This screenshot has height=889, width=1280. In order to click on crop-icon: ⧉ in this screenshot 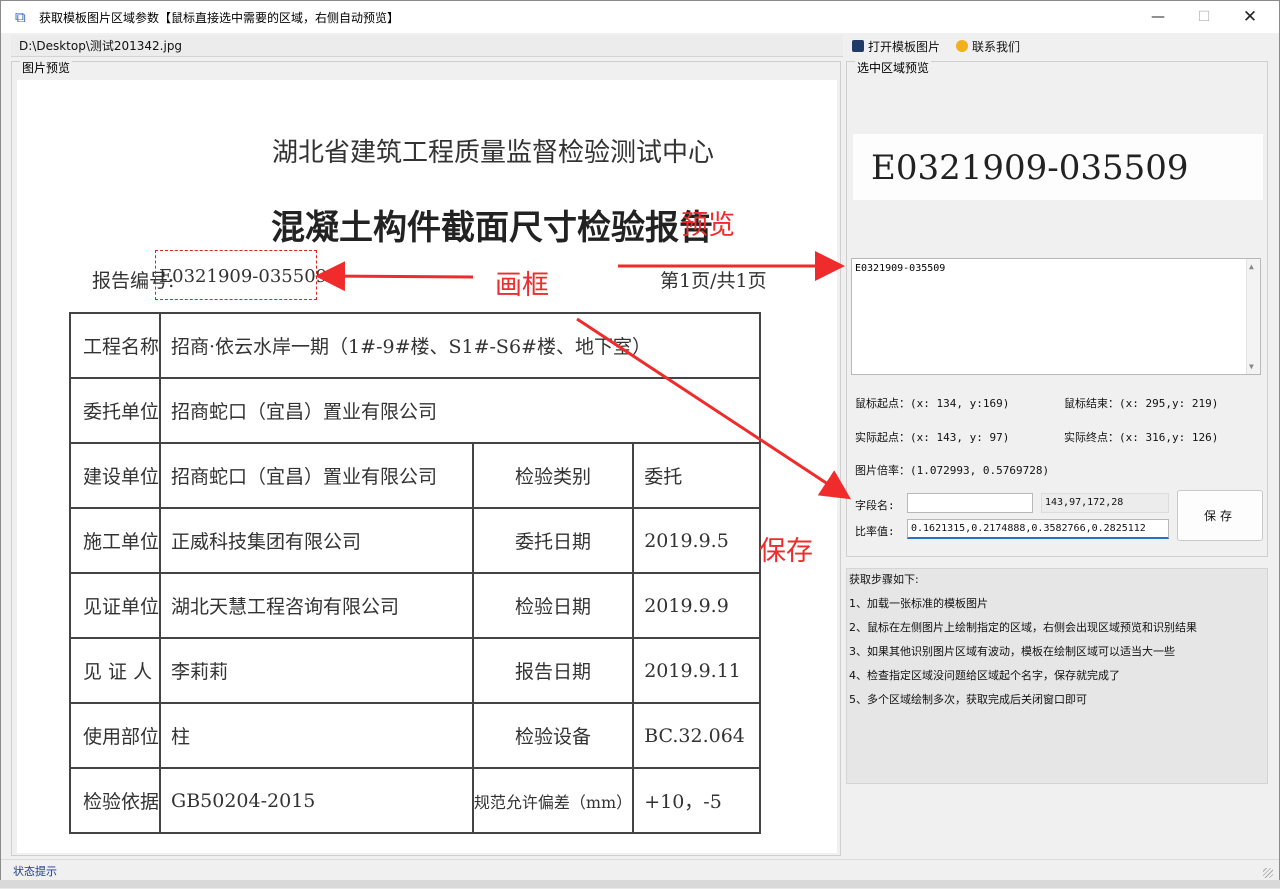, I will do `click(20, 17)`.